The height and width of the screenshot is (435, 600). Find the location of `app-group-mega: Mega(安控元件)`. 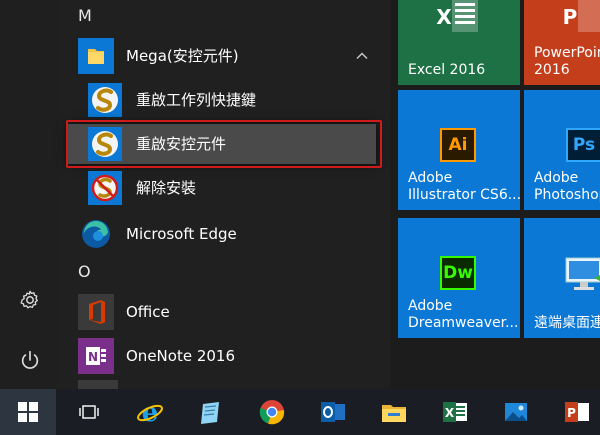

app-group-mega: Mega(安控元件) is located at coordinates (228, 56).